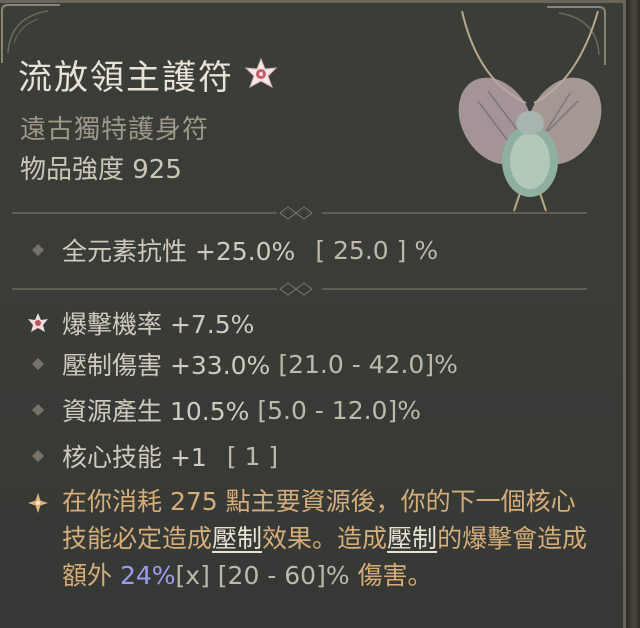  What do you see at coordinates (391, 575) in the screenshot?
I see `aspect-text-part: 傷害。` at bounding box center [391, 575].